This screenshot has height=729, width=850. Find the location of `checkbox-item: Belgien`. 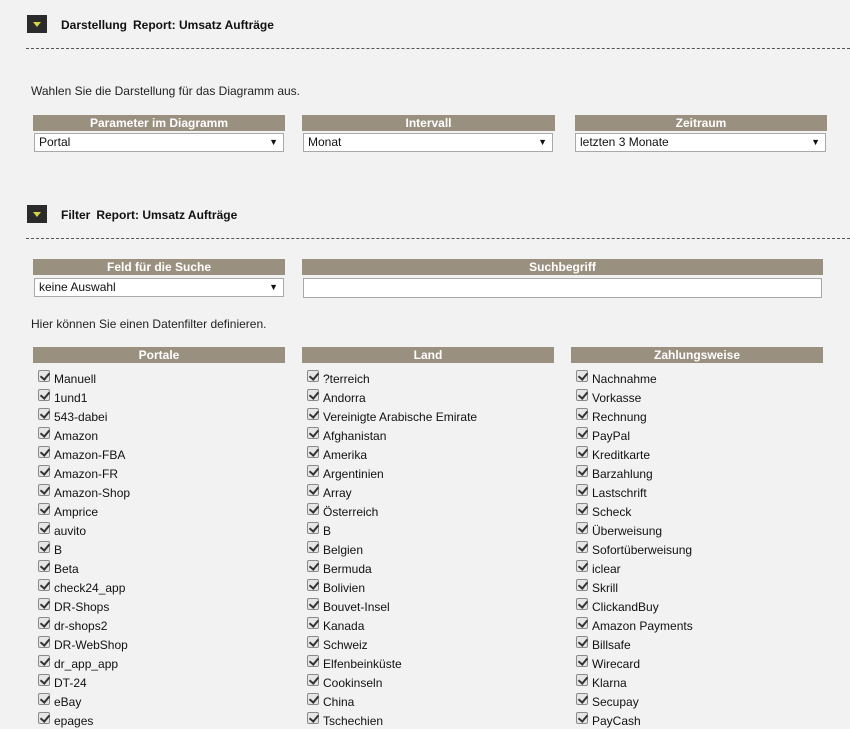

checkbox-item: Belgien is located at coordinates (392, 548).